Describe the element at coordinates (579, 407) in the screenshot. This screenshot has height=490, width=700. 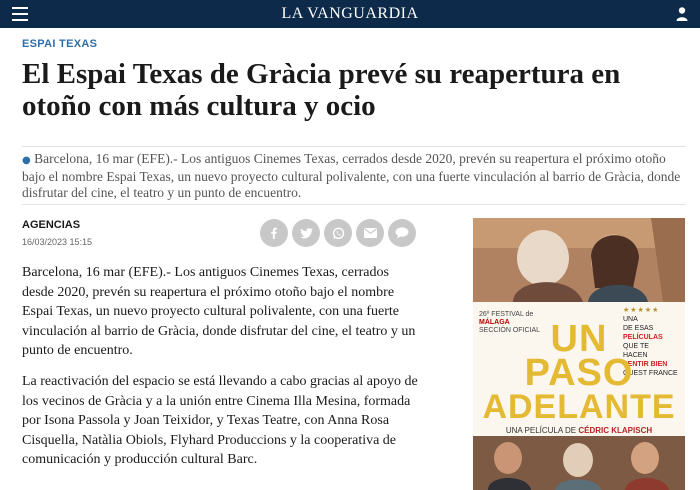
I see `ad-movie-title: ADELANTE` at that location.